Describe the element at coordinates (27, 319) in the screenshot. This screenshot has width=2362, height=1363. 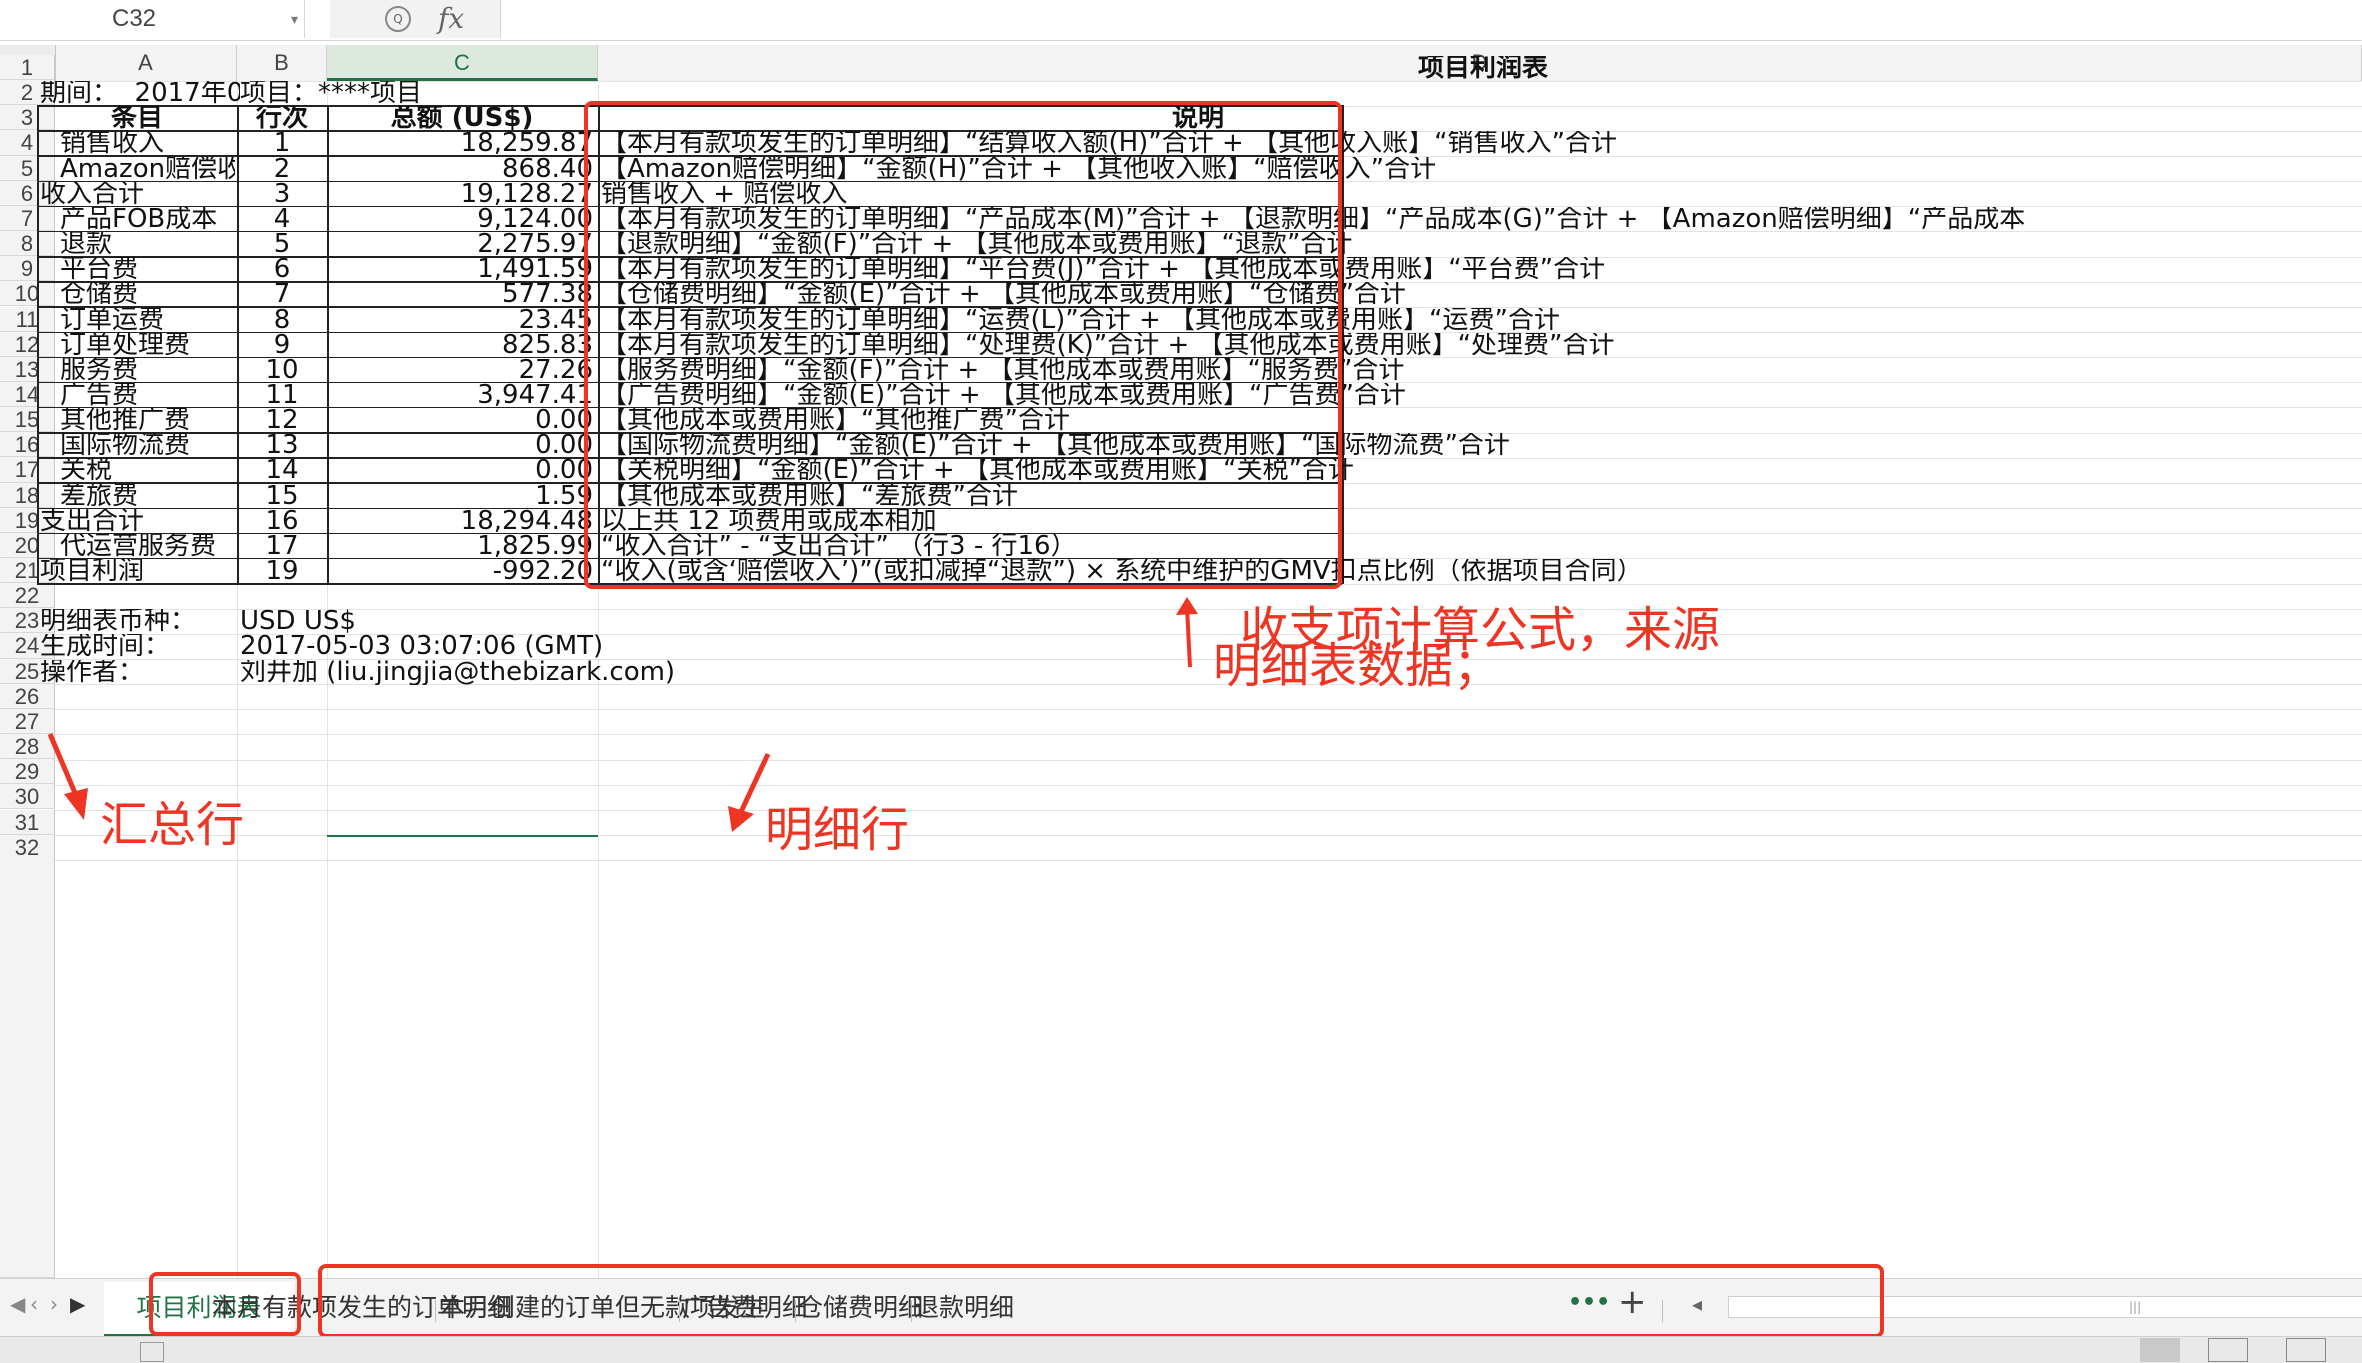
I see `row-header-11: 11` at that location.